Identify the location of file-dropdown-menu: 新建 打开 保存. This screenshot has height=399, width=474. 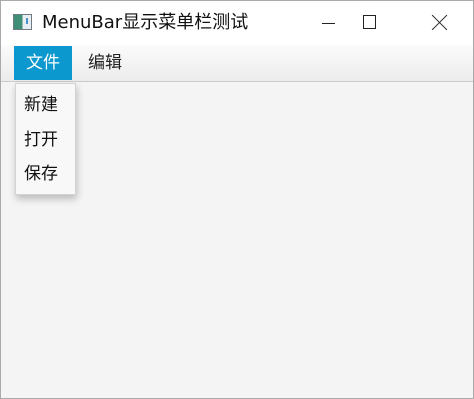
(45, 139).